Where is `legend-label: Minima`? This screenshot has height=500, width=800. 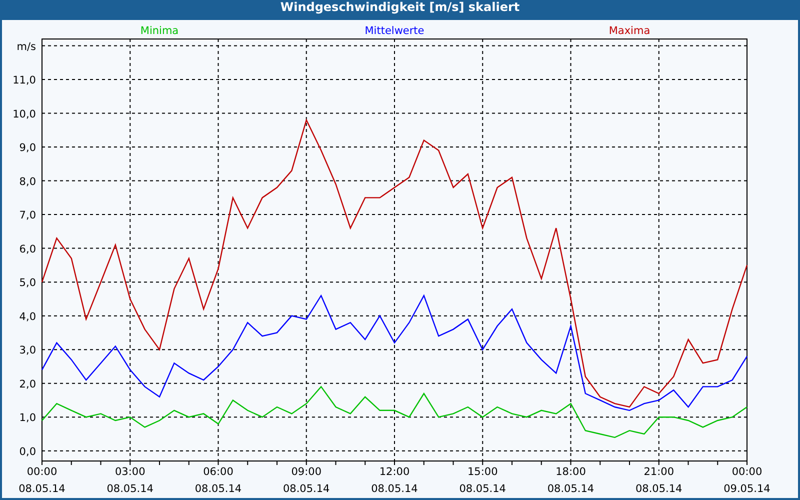
legend-label: Minima is located at coordinates (159, 31).